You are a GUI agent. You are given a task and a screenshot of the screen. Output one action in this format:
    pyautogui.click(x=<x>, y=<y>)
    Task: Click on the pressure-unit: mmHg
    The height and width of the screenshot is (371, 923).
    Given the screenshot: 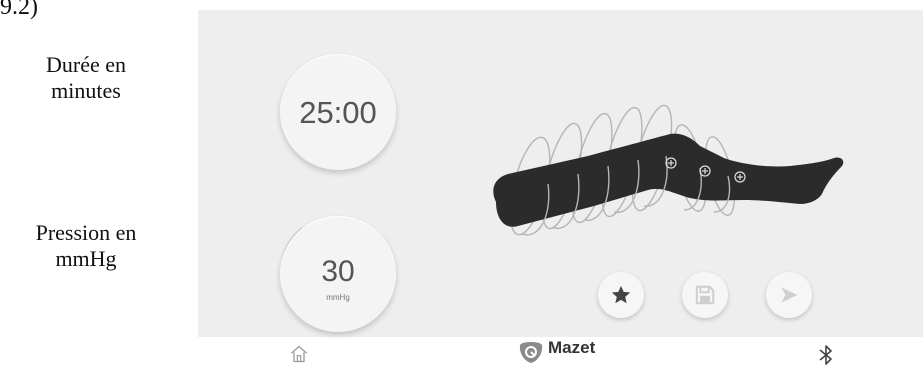 What is the action you would take?
    pyautogui.click(x=338, y=297)
    